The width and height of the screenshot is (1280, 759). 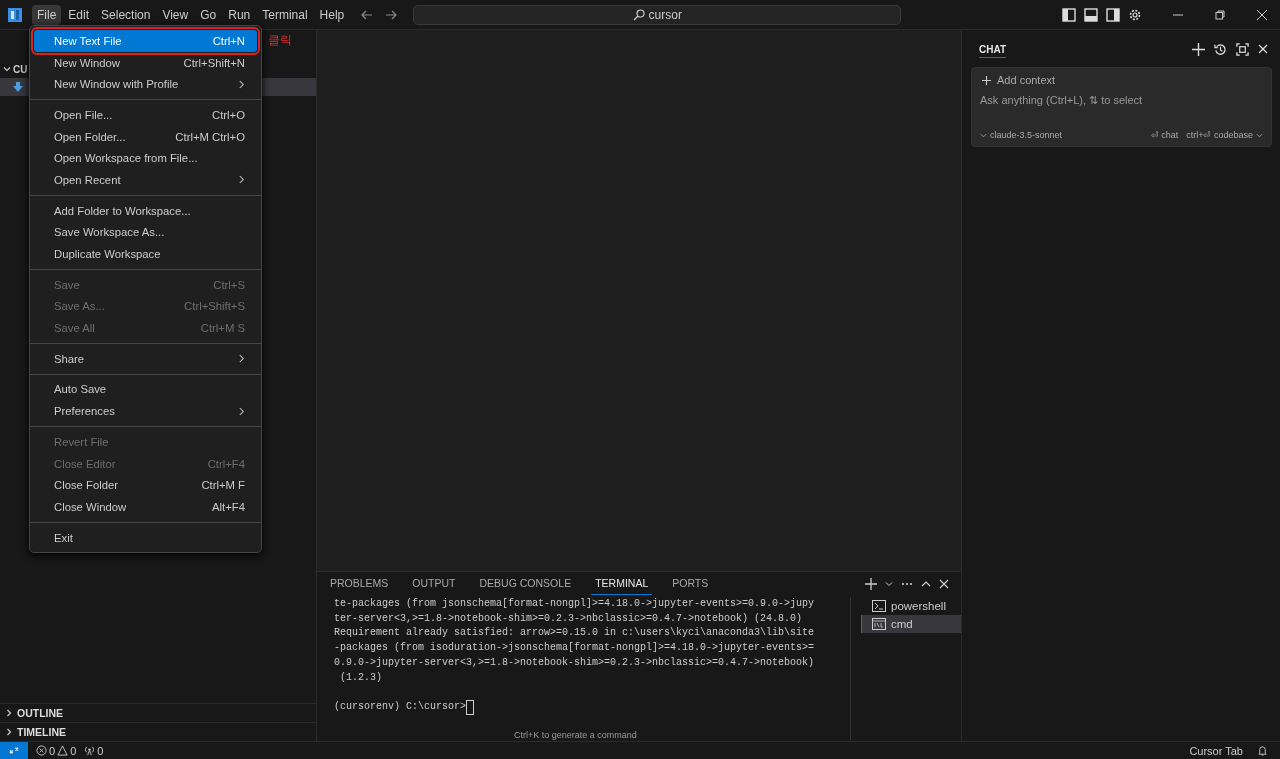 What do you see at coordinates (575, 662) in the screenshot?
I see `terminal-line: 0.9.0->jupyter-server<3,>=1.8->notebook-shim>=0.2.3->nbclassic>=0.4.7->notebook)` at bounding box center [575, 662].